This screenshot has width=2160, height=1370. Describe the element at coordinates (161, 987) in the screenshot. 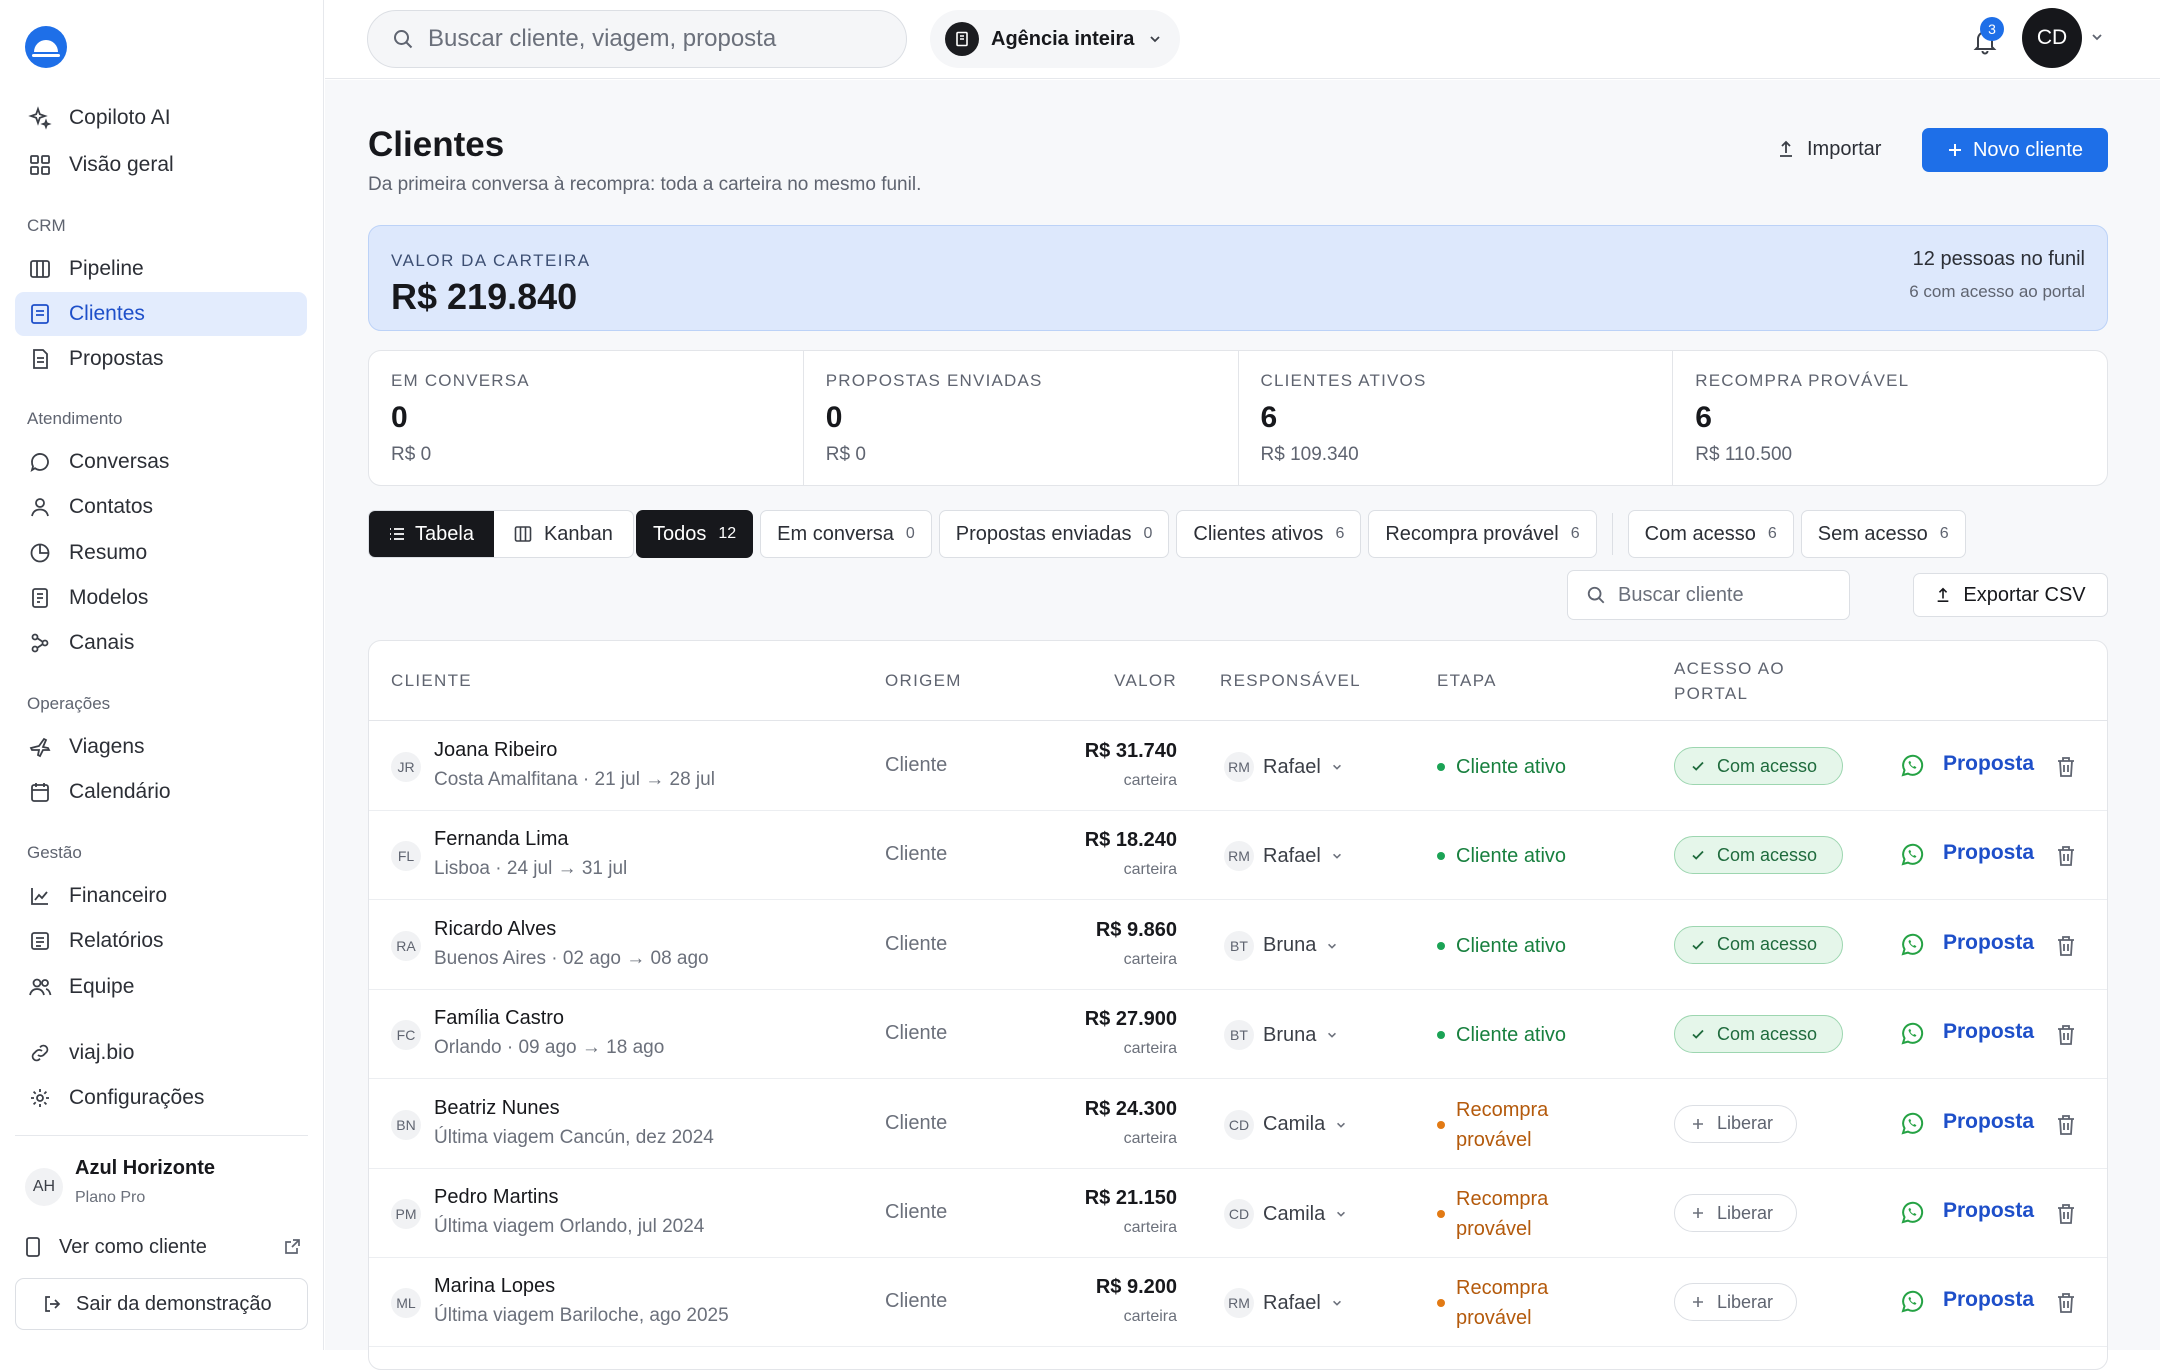

I see `sidebar-item-equipe: Equipe` at that location.